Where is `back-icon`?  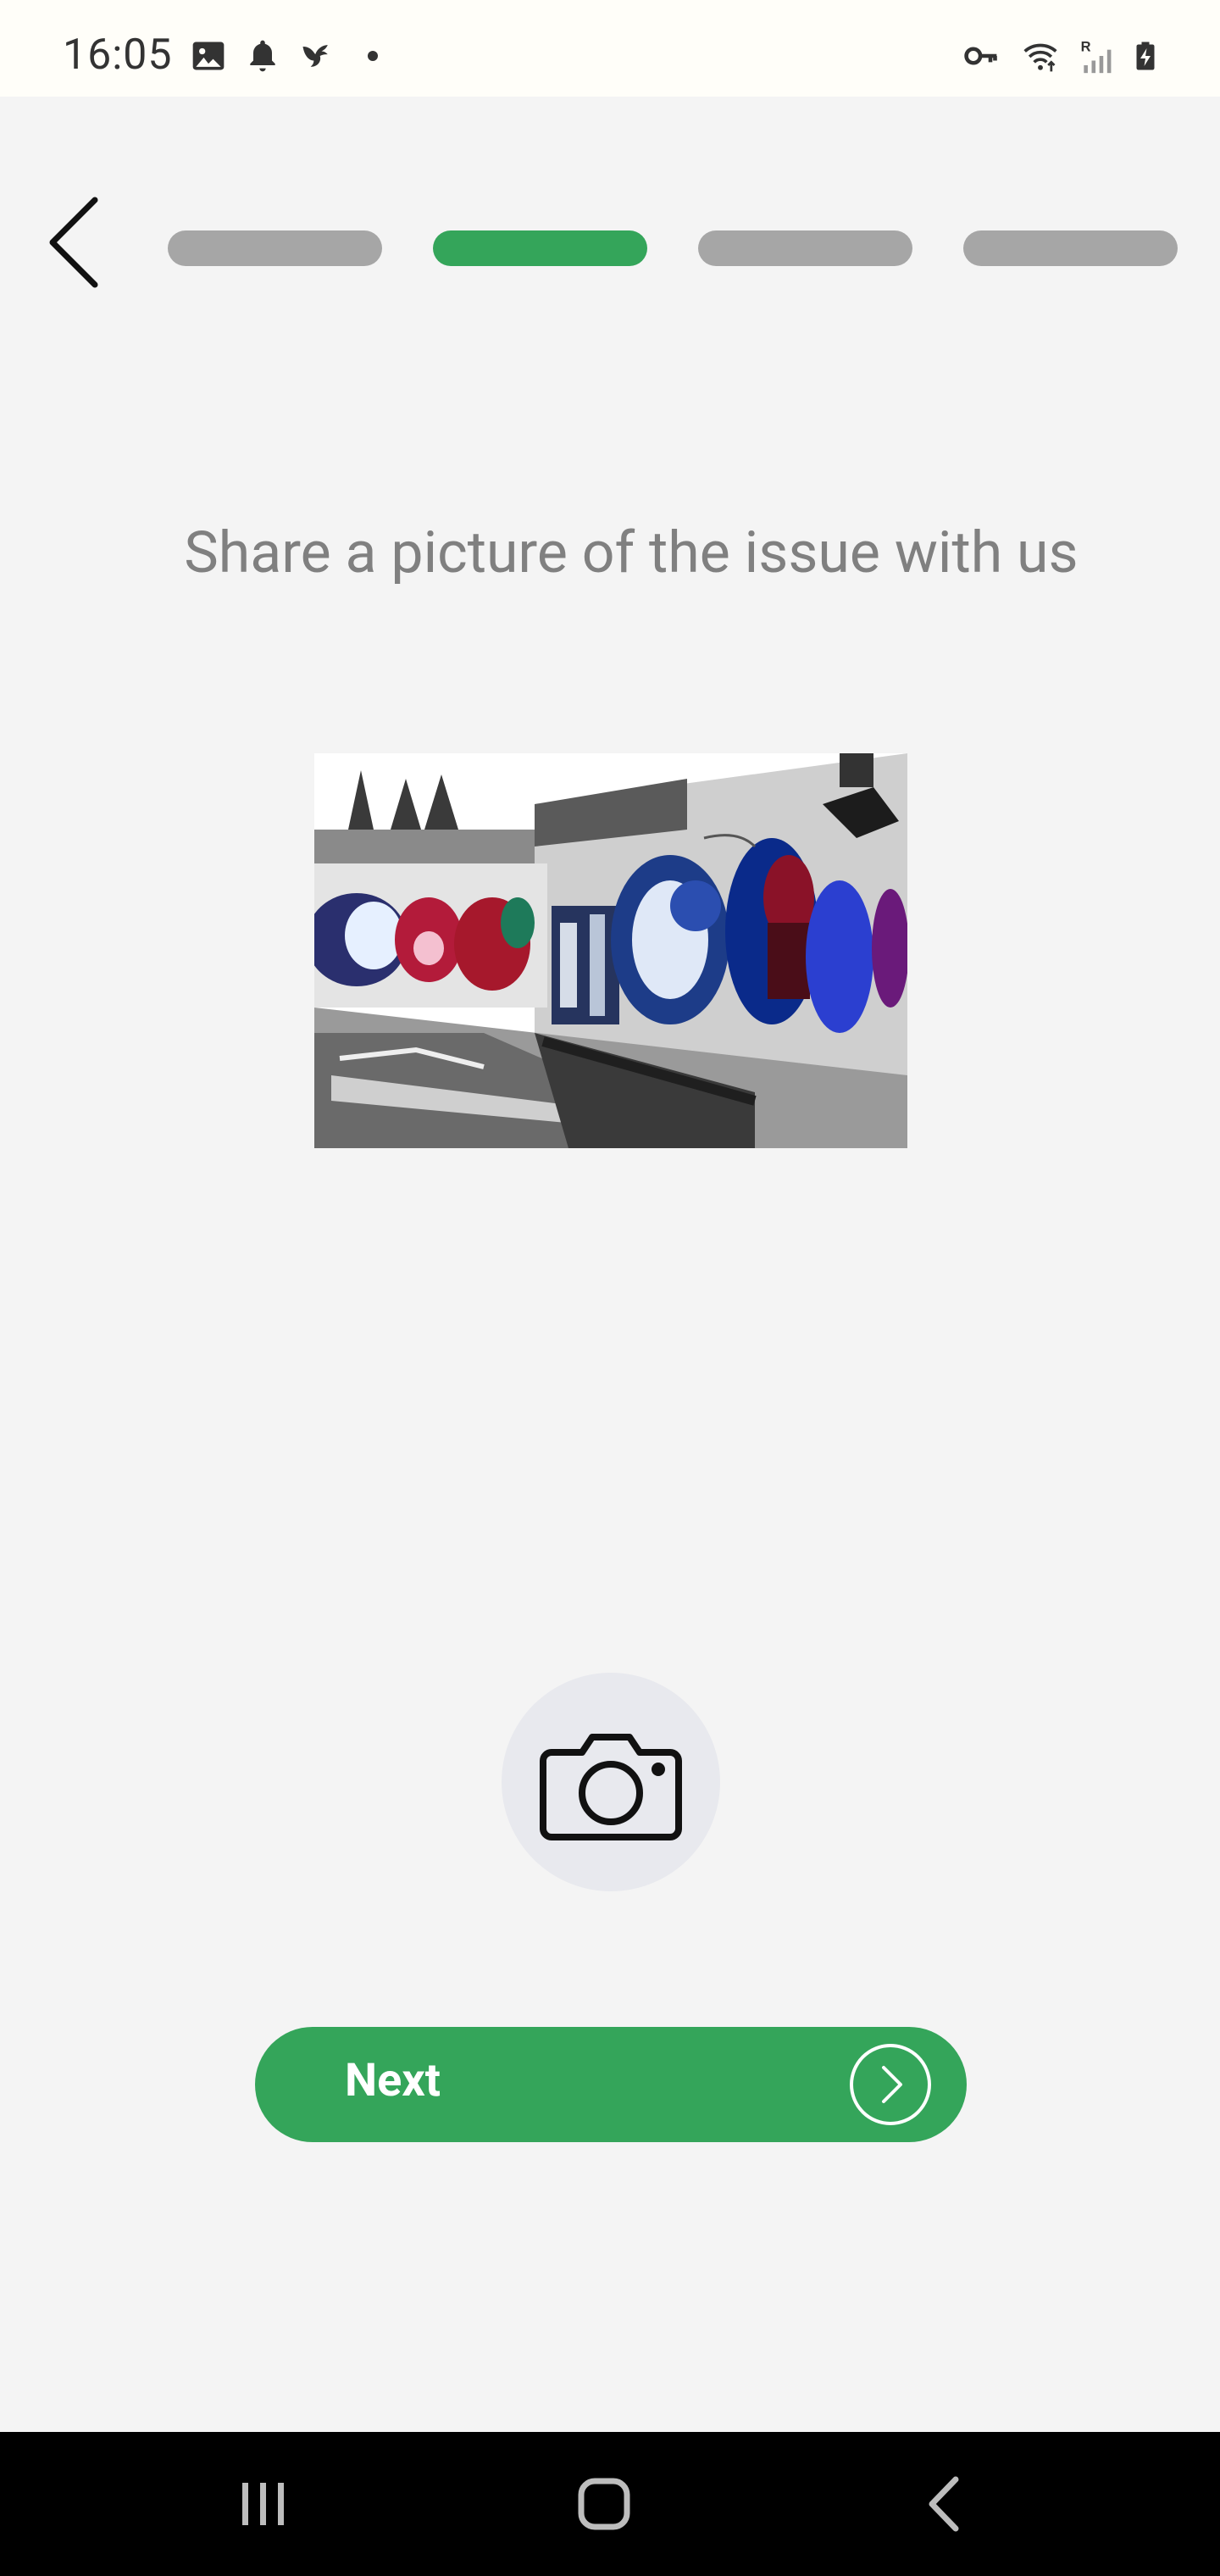
back-icon is located at coordinates (945, 2504).